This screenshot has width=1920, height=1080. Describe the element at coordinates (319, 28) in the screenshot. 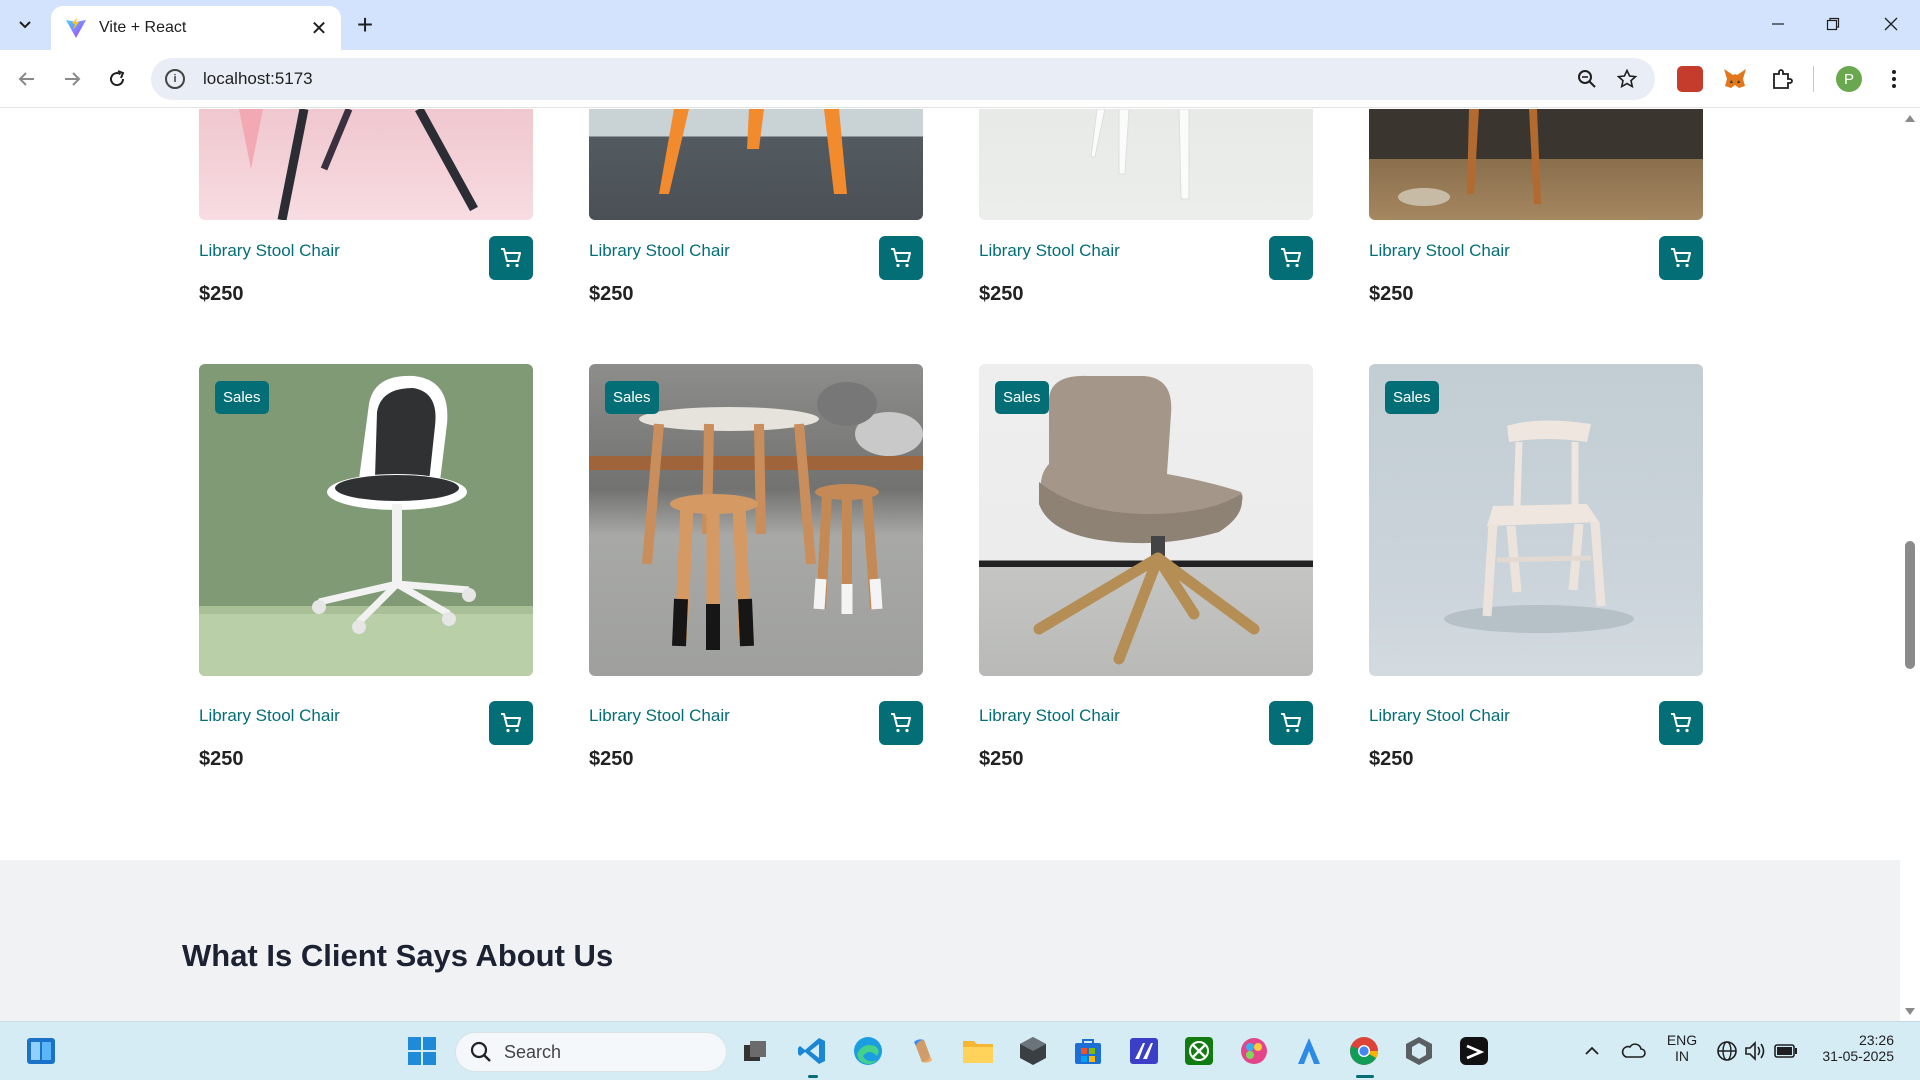

I see `tab-close-icon: ✕` at that location.